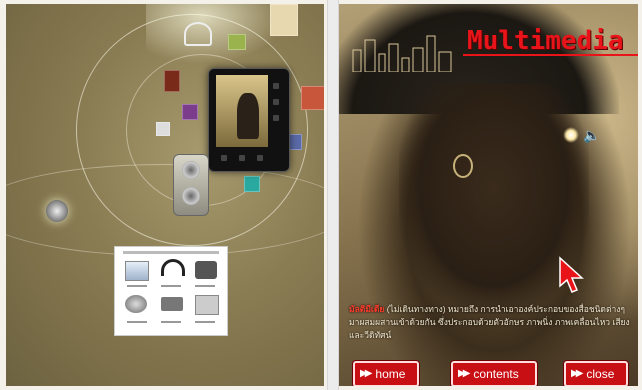 This screenshot has height=390, width=642. I want to click on video-camera-icon, so click(172, 304).